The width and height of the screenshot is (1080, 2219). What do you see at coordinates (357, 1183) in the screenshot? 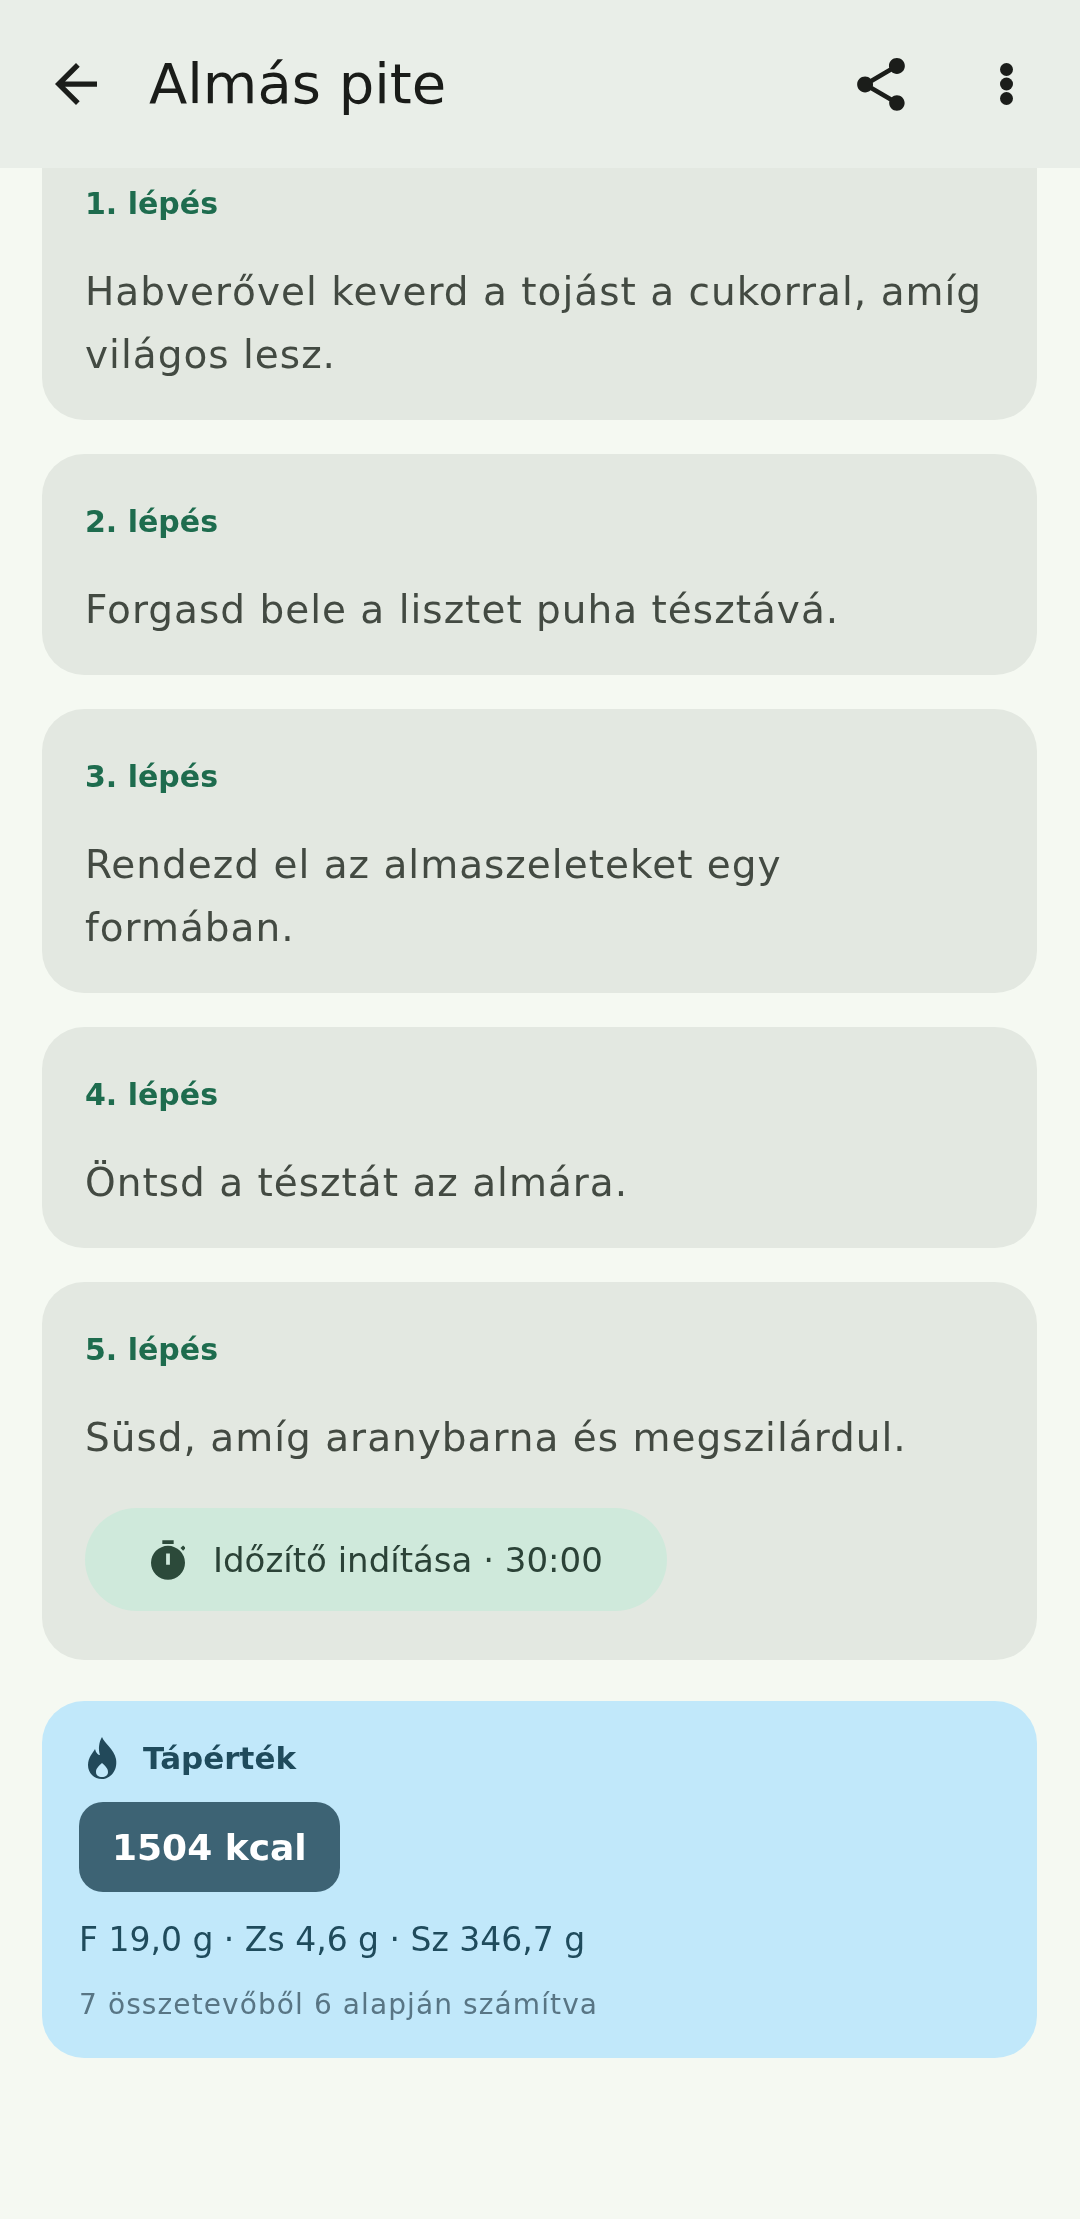
I see `step-text: Öntsd a tésztát az almára.` at bounding box center [357, 1183].